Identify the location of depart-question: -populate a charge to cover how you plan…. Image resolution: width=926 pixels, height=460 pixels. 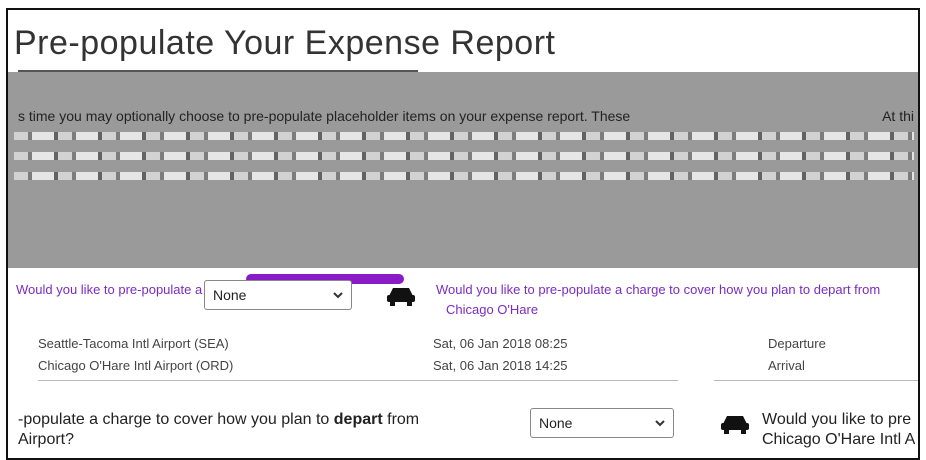
(258, 430).